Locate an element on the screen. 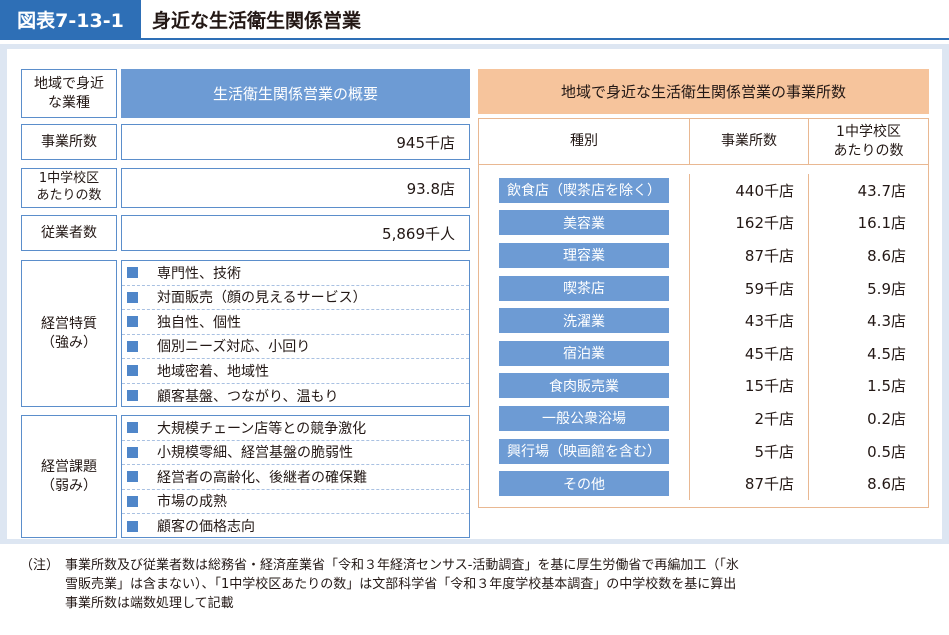 The height and width of the screenshot is (635, 949). count-cell: 2千店 is located at coordinates (749, 418).